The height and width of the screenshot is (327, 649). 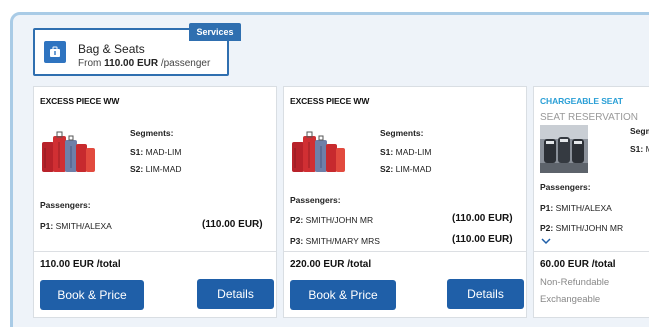 What do you see at coordinates (55, 52) in the screenshot?
I see `luggage-icon` at bounding box center [55, 52].